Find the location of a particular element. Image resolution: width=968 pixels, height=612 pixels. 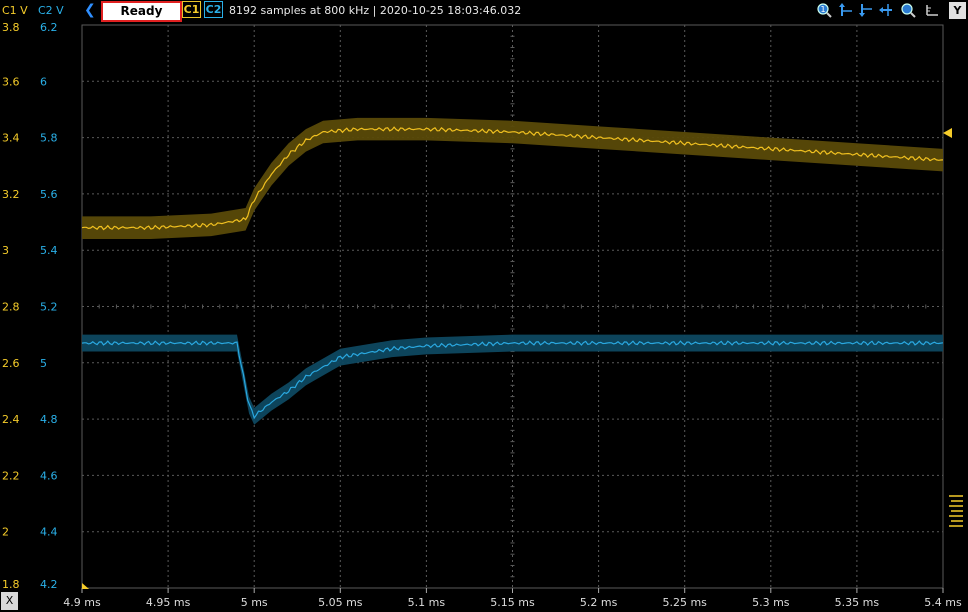

c1-tick-label: 3.4 is located at coordinates (11, 138).